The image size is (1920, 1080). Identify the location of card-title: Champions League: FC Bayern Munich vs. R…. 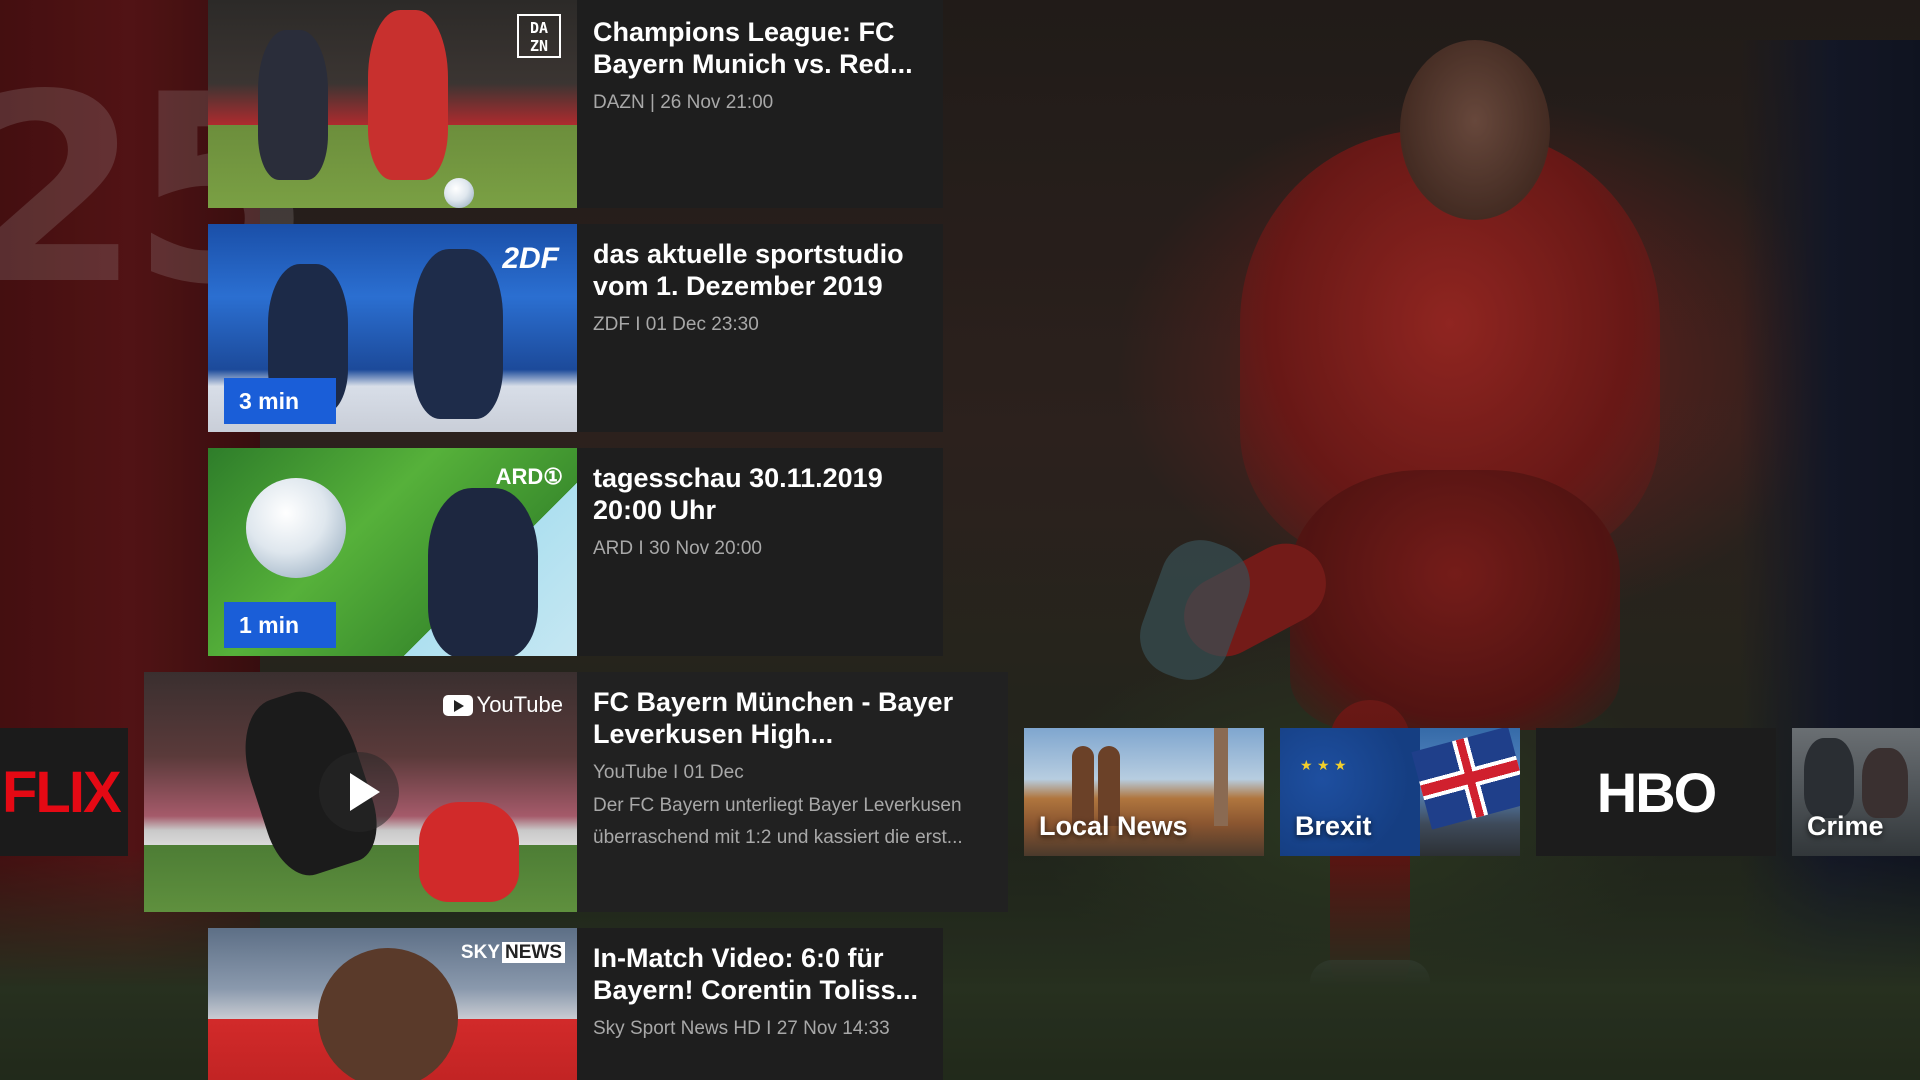
(753, 48).